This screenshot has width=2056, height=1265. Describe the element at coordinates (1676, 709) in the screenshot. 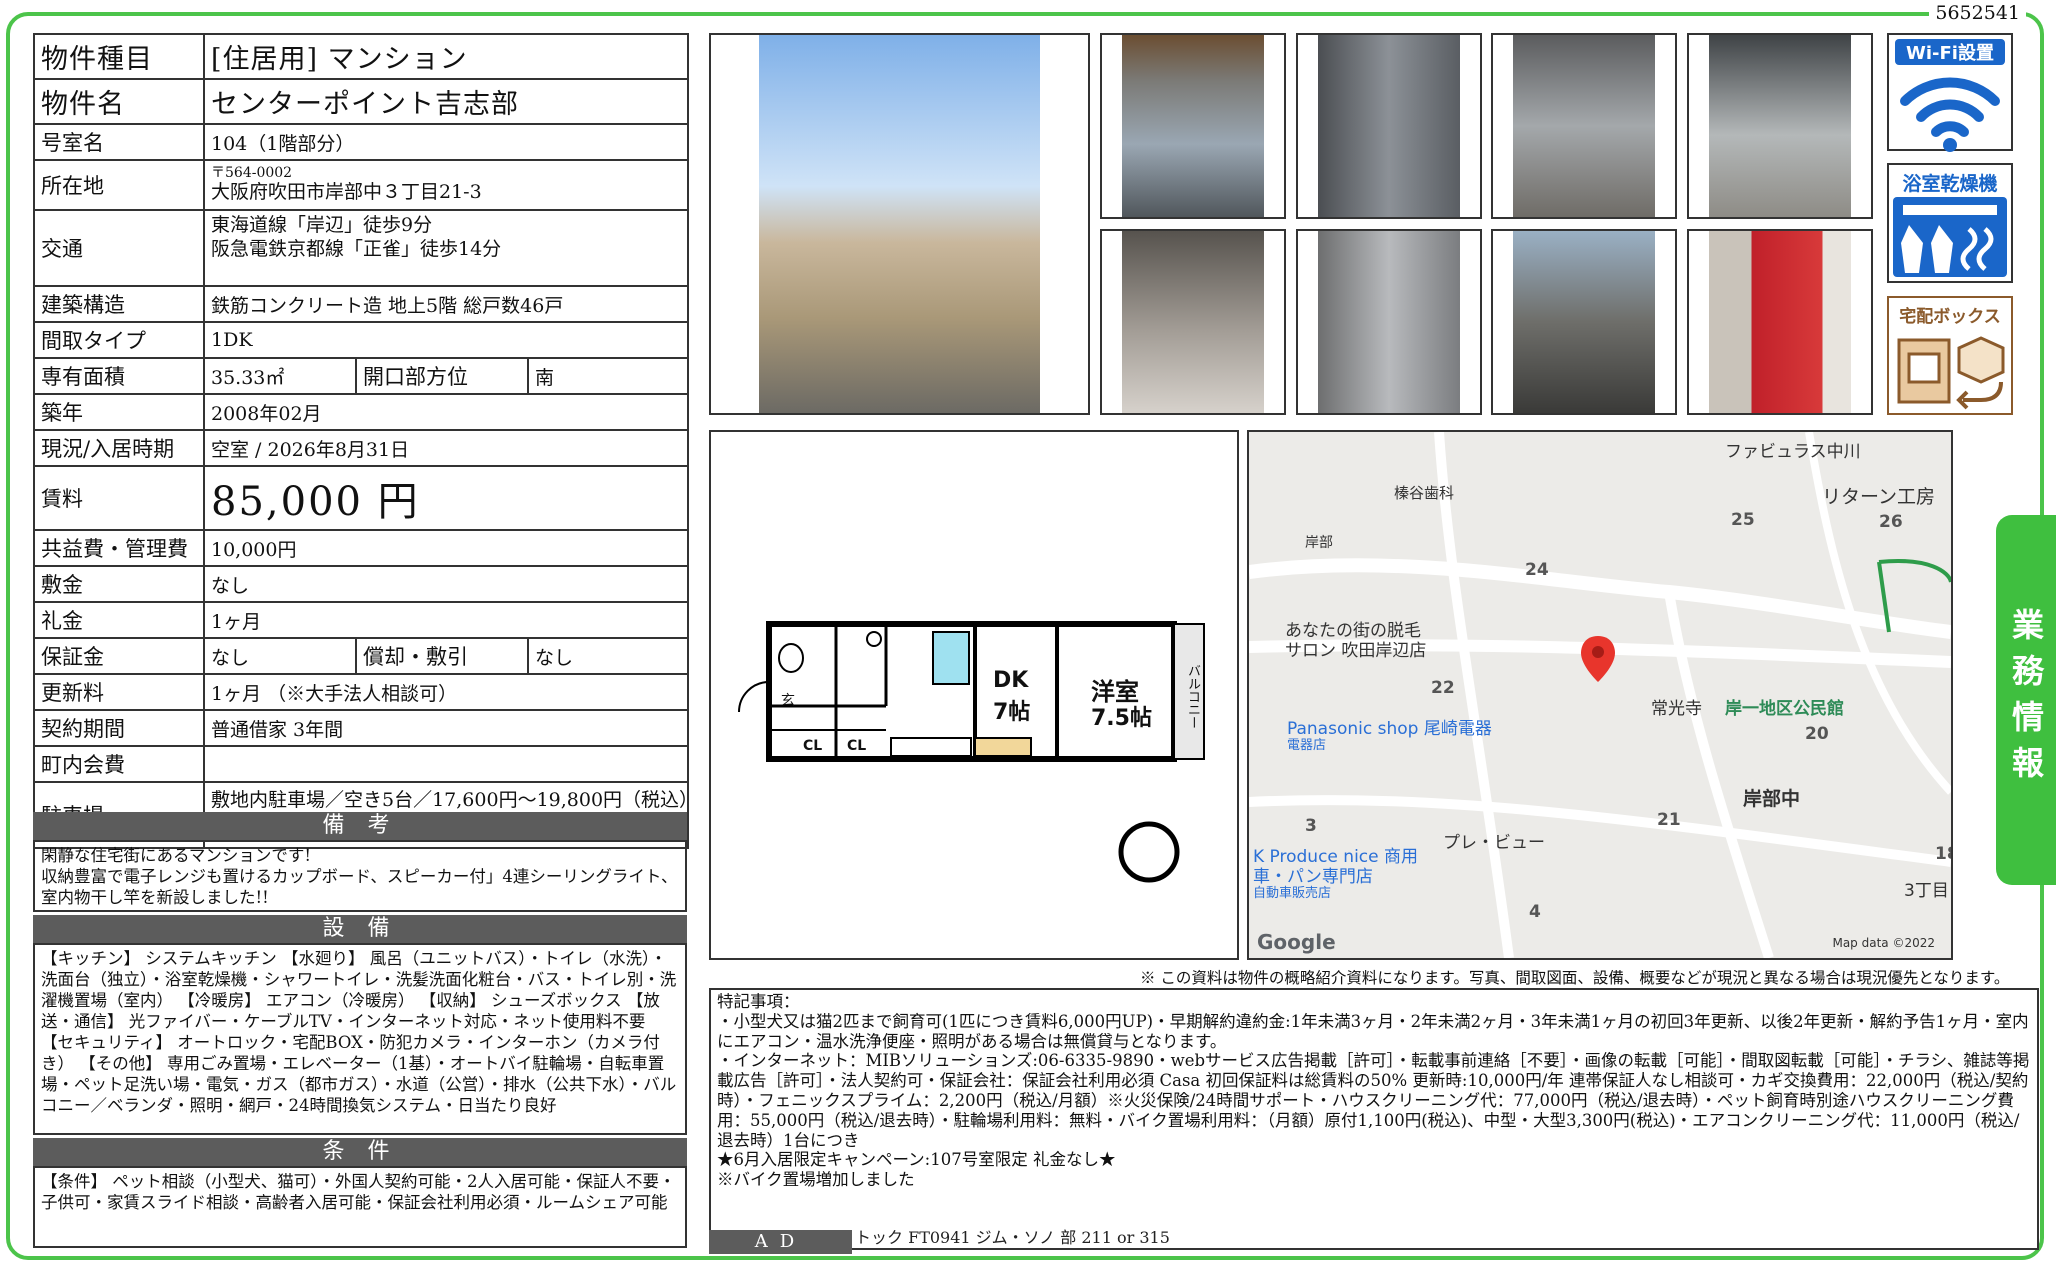

I see `map-label-8: 常光寺` at that location.